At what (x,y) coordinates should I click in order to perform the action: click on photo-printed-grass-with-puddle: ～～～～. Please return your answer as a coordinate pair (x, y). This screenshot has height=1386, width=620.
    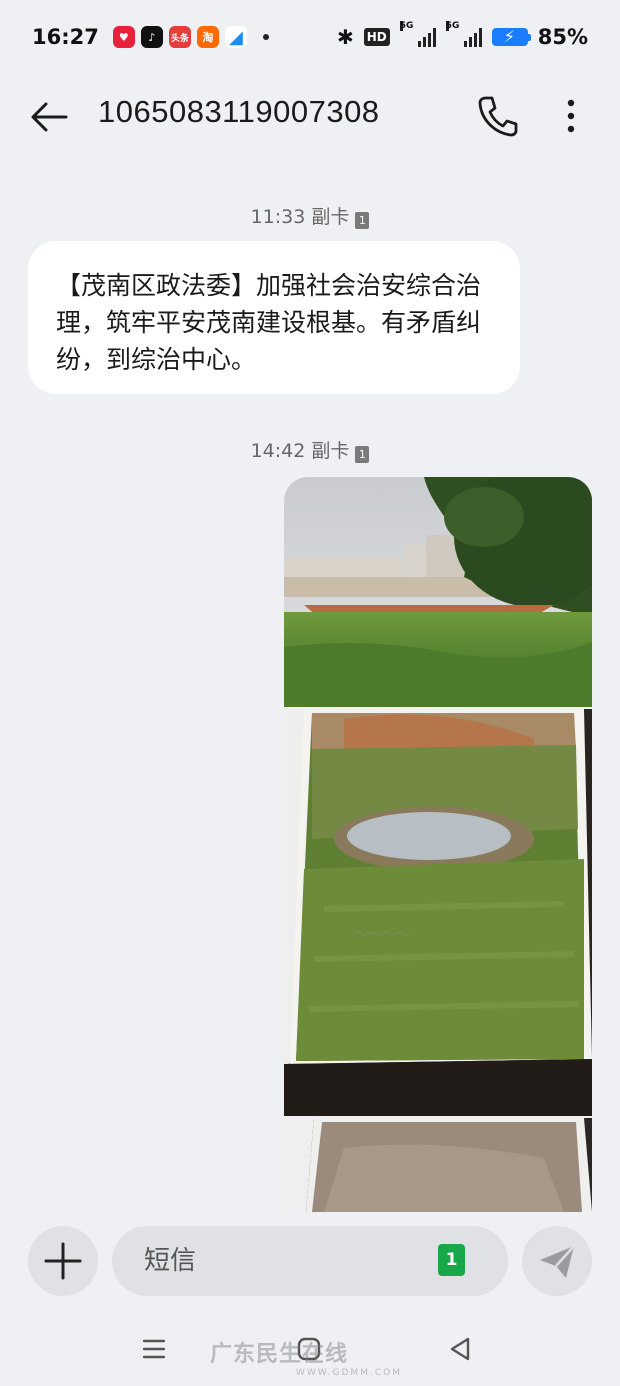
    Looking at the image, I should click on (438, 912).